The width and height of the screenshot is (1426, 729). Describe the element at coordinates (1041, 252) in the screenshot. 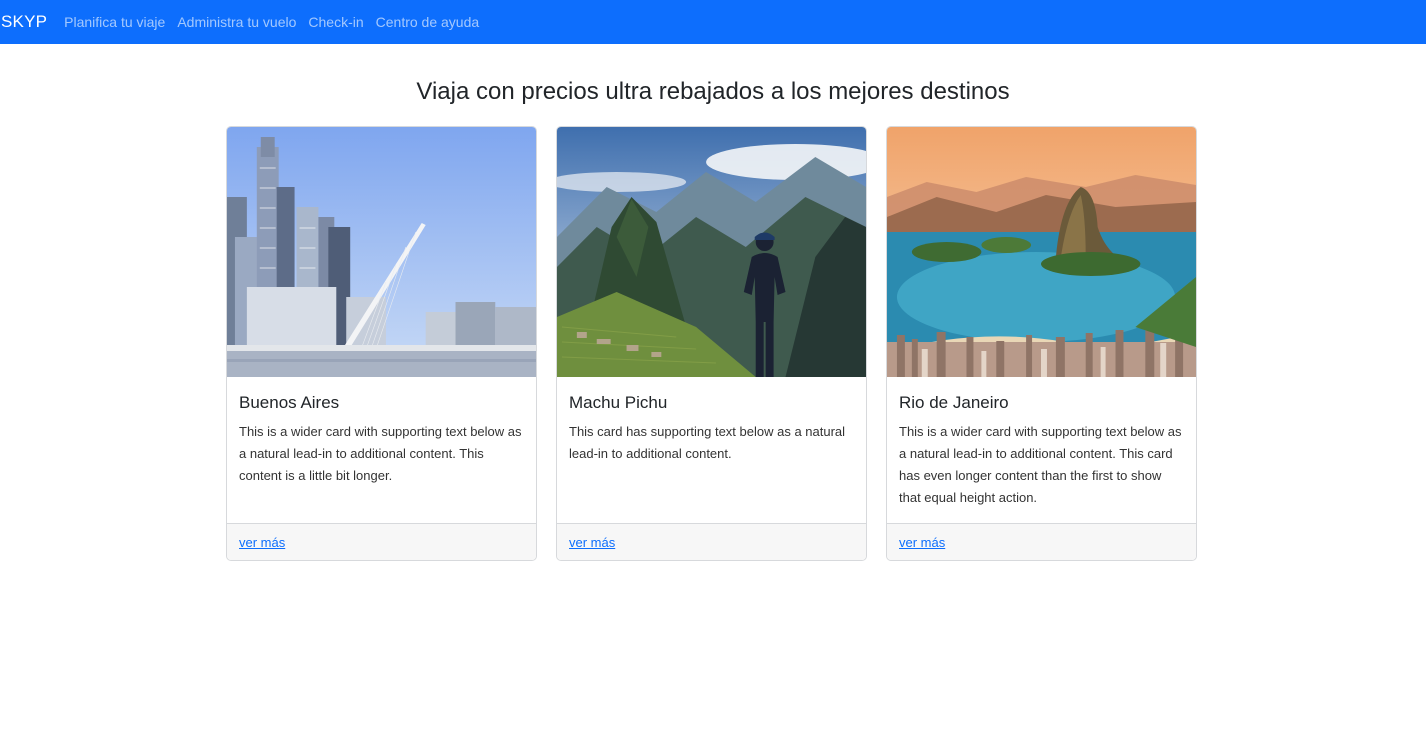

I see `rio-de-janeiro-image` at that location.